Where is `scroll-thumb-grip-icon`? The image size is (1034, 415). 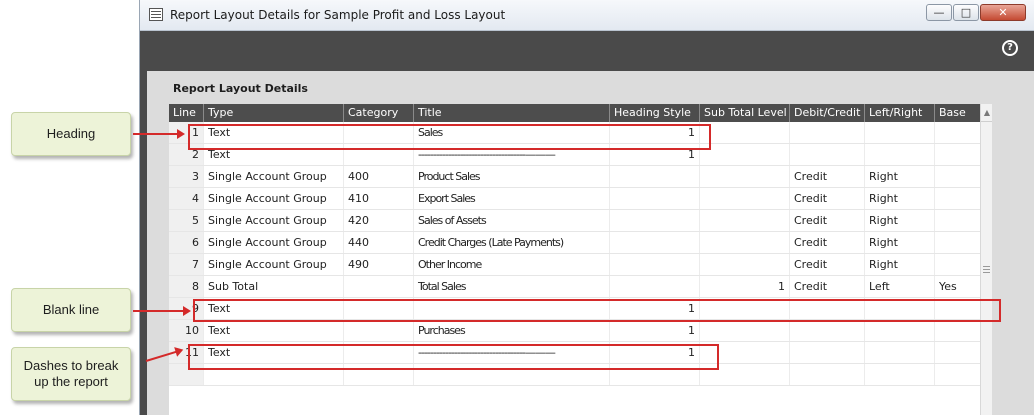
scroll-thumb-grip-icon is located at coordinates (986, 269).